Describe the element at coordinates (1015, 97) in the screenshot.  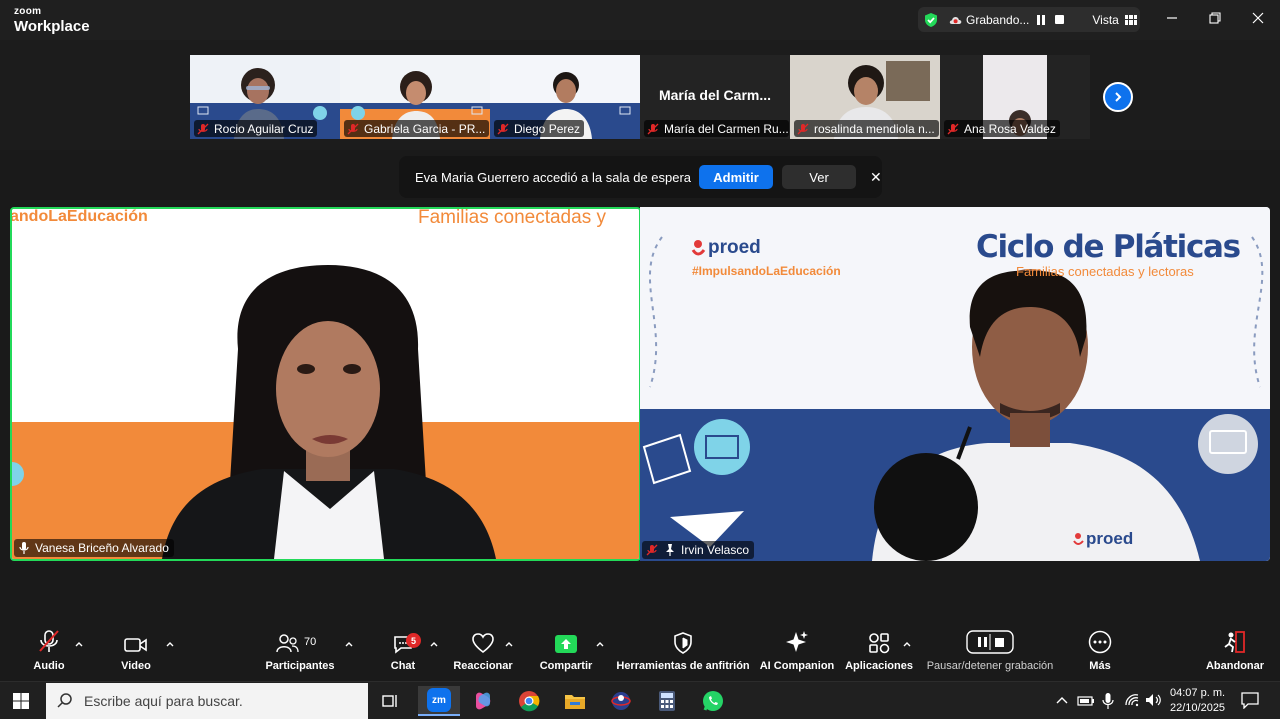
I see `participant-thumbnail: Ana Rosa Valdez` at that location.